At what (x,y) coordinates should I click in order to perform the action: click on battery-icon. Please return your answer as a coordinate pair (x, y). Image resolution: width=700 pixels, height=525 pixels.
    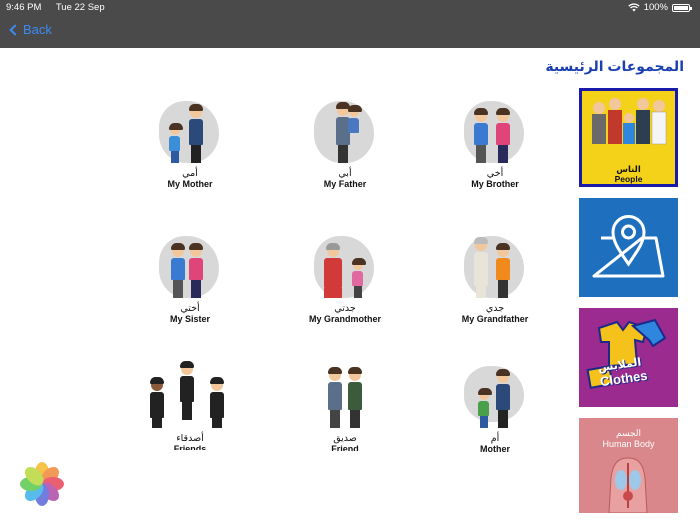
    Looking at the image, I should click on (682, 7).